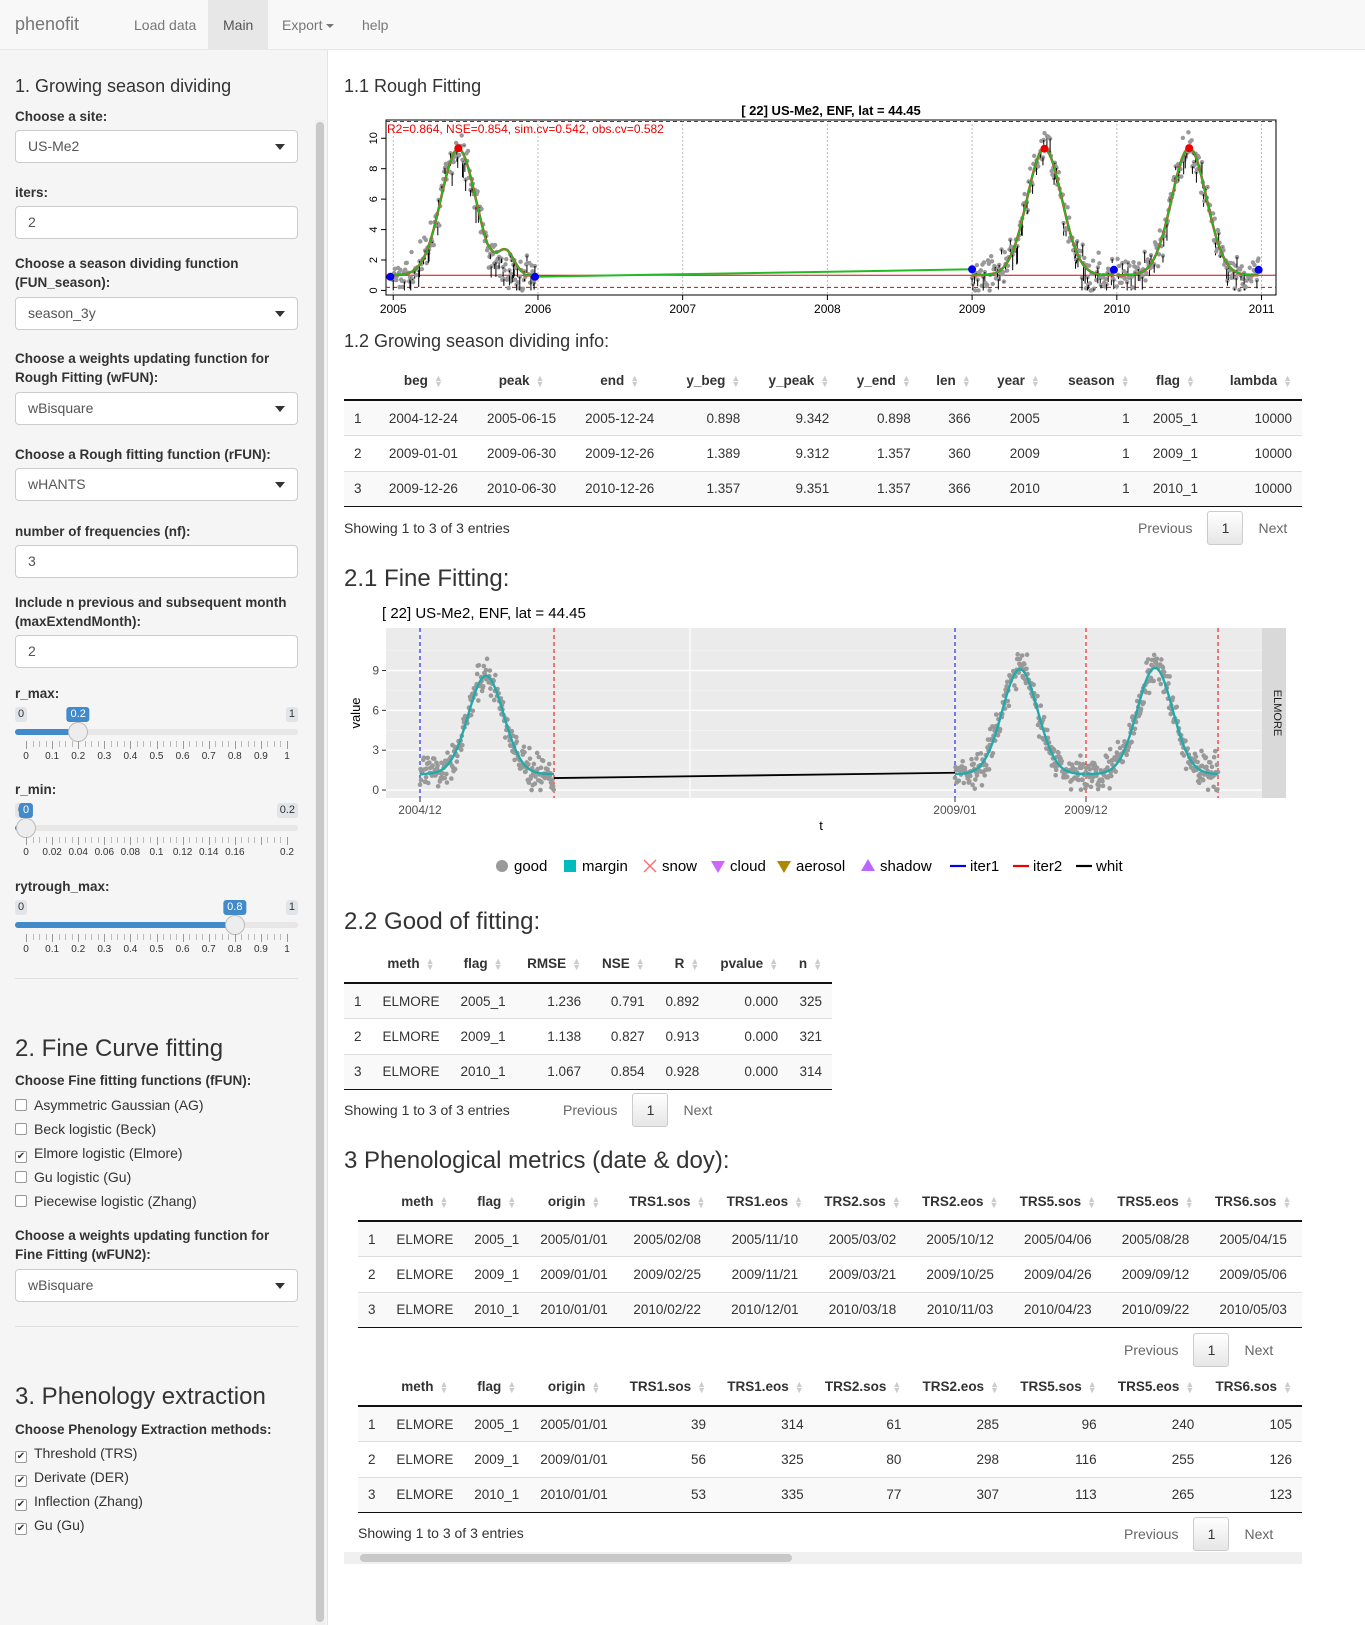 This screenshot has width=1365, height=1625. What do you see at coordinates (156, 936) in the screenshot?
I see `rytrough-max-slider: 0 1 0.8 0 0.1 0.2 0.3 0.4 0.5 0.6 0.7 0.8 0.9 1` at bounding box center [156, 936].